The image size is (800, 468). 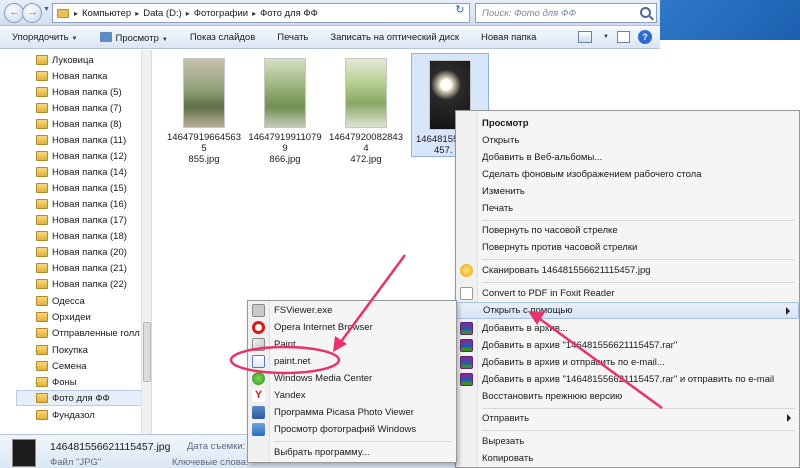 What do you see at coordinates (80, 76) in the screenshot?
I see `nav-folder-label: Новая папка` at bounding box center [80, 76].